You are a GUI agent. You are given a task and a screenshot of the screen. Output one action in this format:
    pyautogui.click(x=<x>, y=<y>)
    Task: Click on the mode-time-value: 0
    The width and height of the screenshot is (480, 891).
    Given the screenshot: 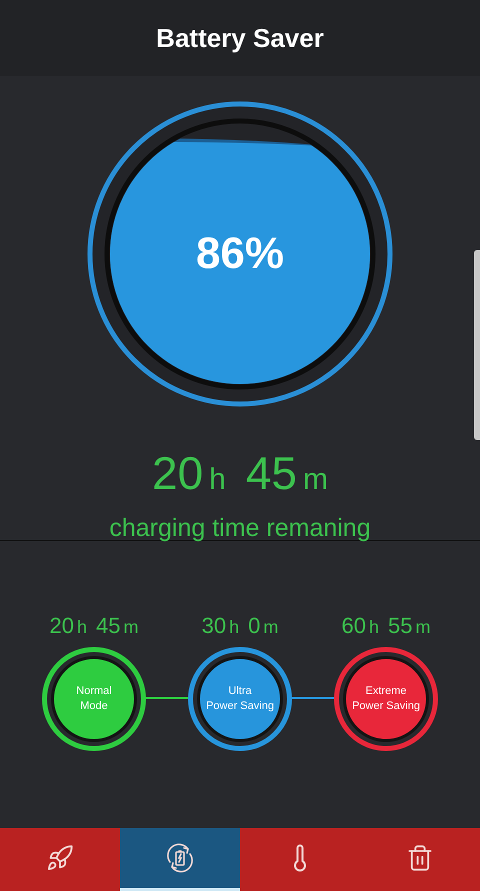 What is the action you would take?
    pyautogui.click(x=254, y=626)
    